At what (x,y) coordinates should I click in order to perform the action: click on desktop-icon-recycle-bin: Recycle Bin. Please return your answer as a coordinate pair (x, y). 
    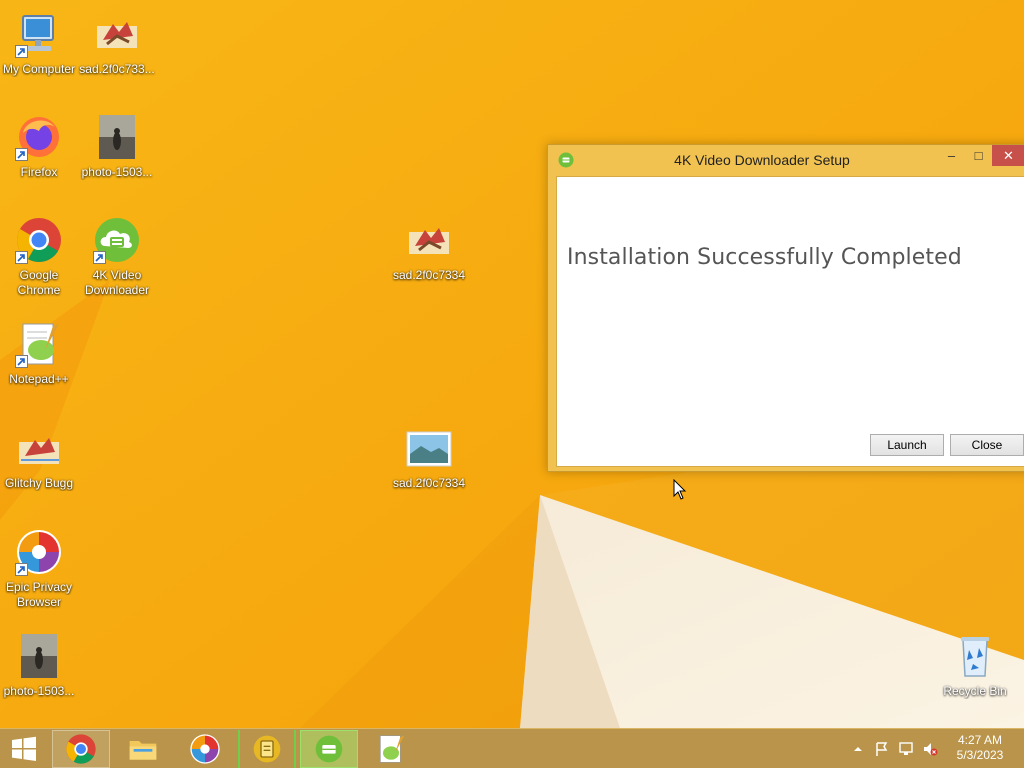
    Looking at the image, I should click on (975, 665).